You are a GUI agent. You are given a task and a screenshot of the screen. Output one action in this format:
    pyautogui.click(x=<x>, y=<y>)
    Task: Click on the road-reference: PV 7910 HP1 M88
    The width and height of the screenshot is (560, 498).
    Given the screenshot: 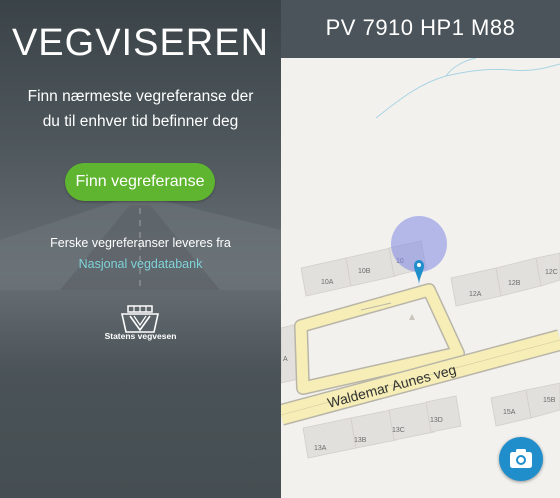 What is the action you would take?
    pyautogui.click(x=420, y=27)
    